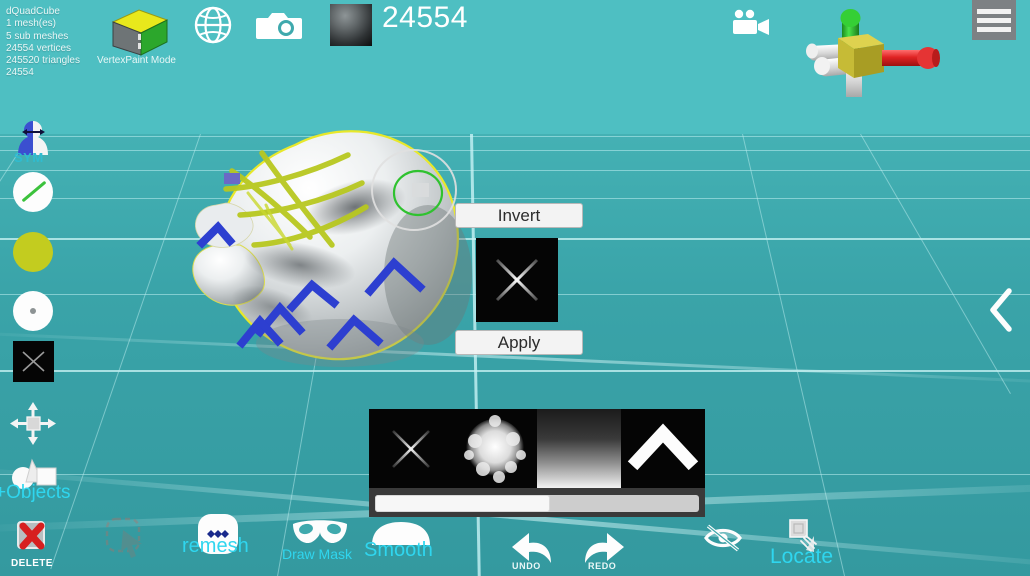 Image resolution: width=1030 pixels, height=576 pixels. I want to click on brush-strength-slider, so click(537, 503).